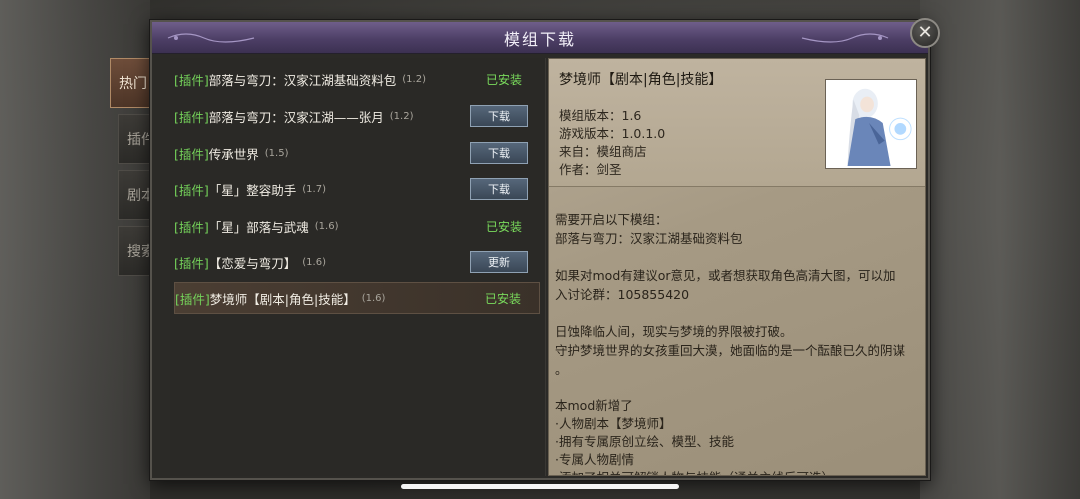  I want to click on detail-line: 入讨论群：105855420, so click(622, 294).